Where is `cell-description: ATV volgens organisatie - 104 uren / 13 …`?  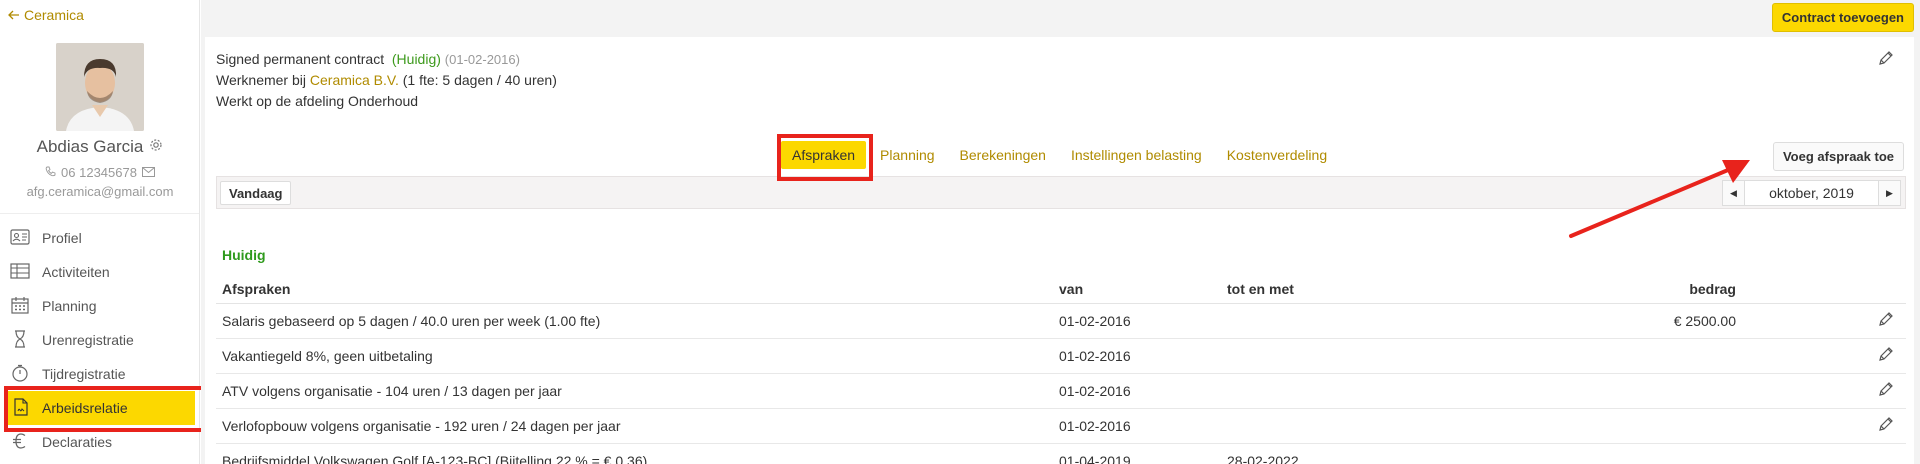
cell-description: ATV volgens organisatie - 104 uren / 13 … is located at coordinates (634, 391).